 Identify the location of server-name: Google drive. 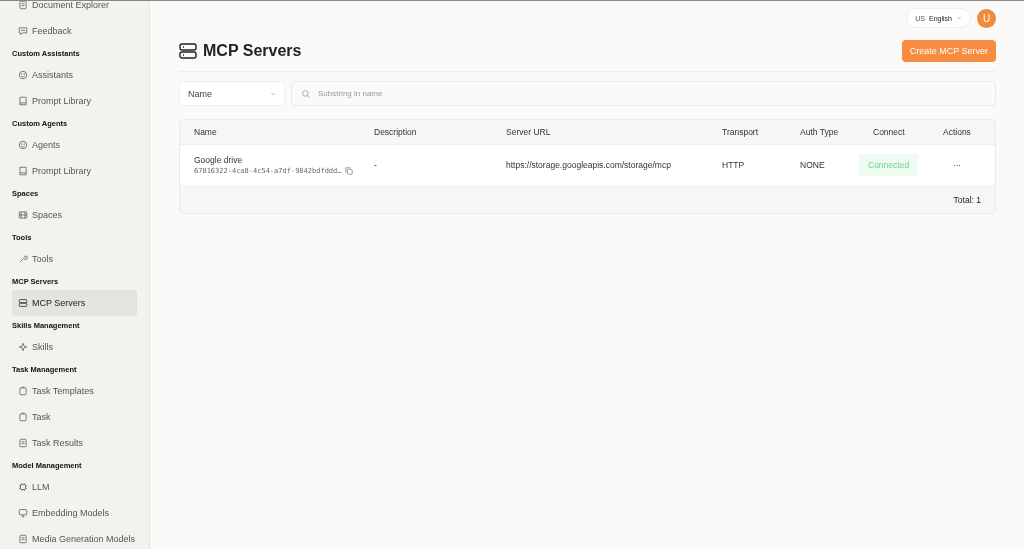
(219, 160).